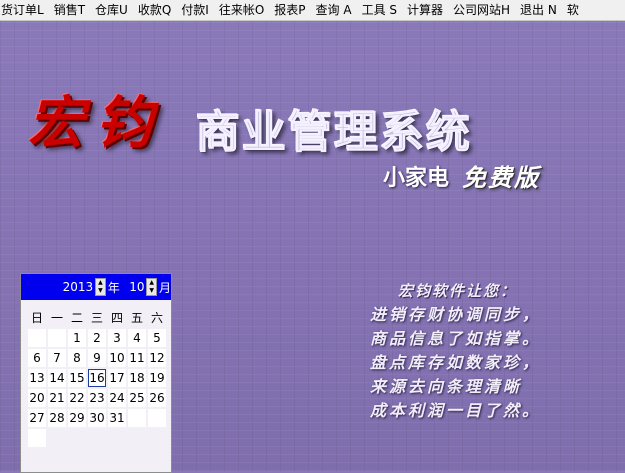 The image size is (625, 473). I want to click on calendar-day: 12, so click(157, 358).